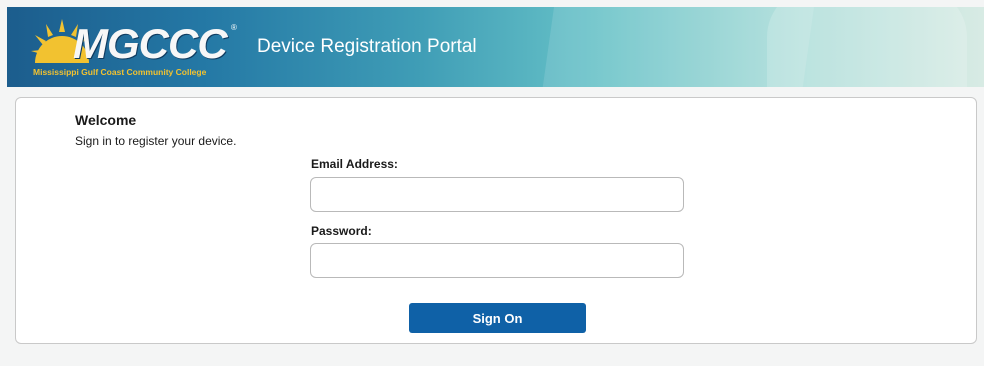 The image size is (984, 366). I want to click on password-label: Password:, so click(341, 231).